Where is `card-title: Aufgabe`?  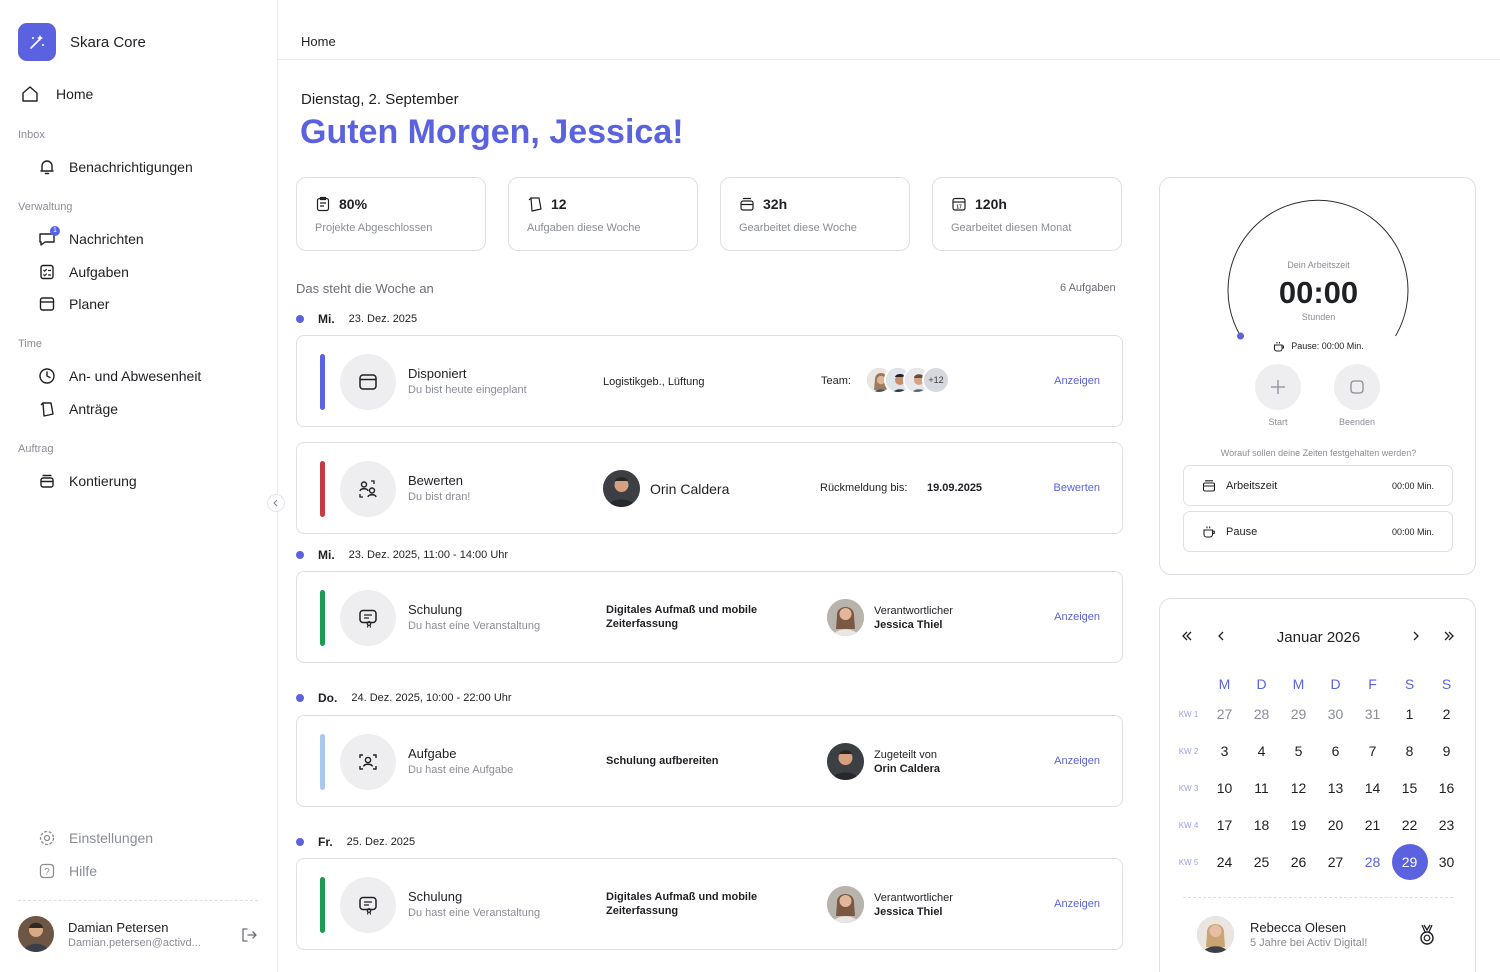 card-title: Aufgabe is located at coordinates (432, 753).